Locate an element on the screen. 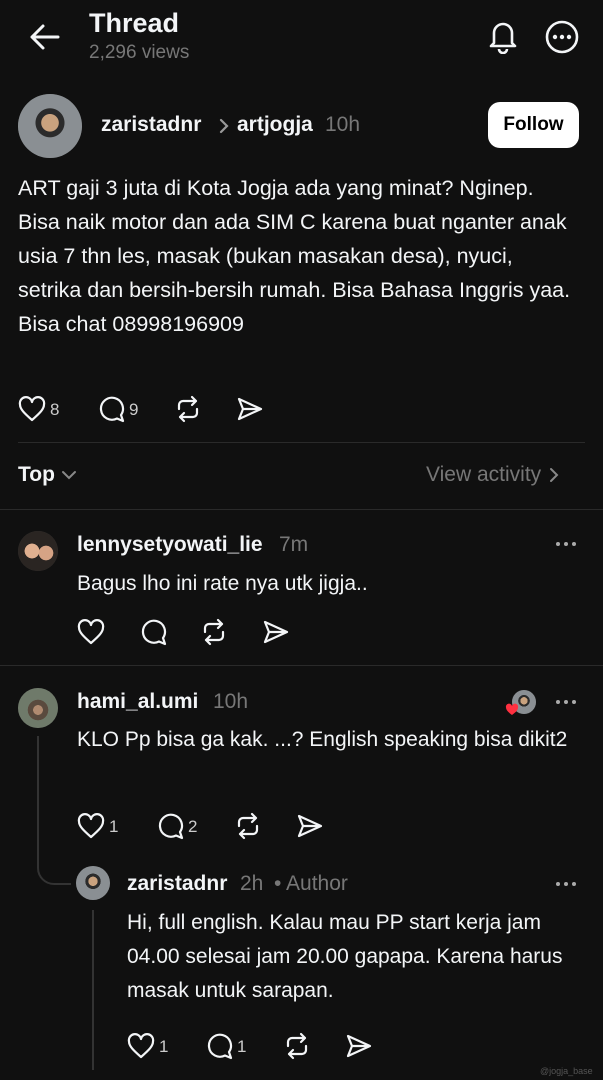 Image resolution: width=603 pixels, height=1080 pixels. post-author-name: zaristadnr is located at coordinates (151, 125).